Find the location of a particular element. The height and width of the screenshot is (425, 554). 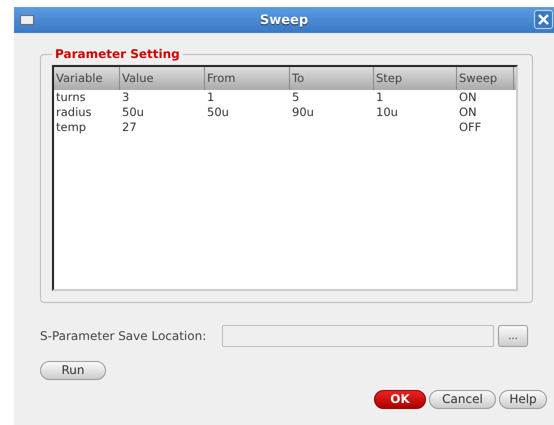

close-icon is located at coordinates (543, 19).